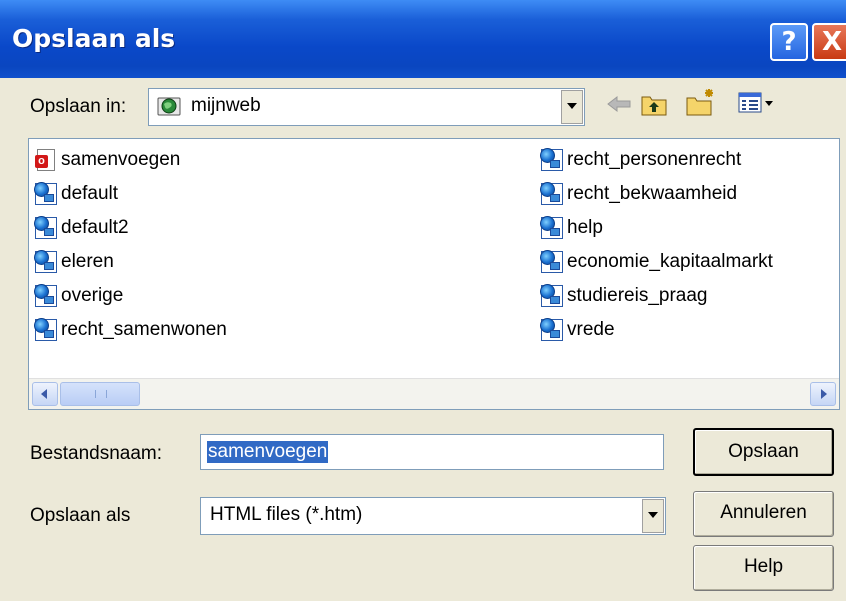 This screenshot has width=846, height=601. What do you see at coordinates (169, 106) in the screenshot?
I see `web-folder-icon` at bounding box center [169, 106].